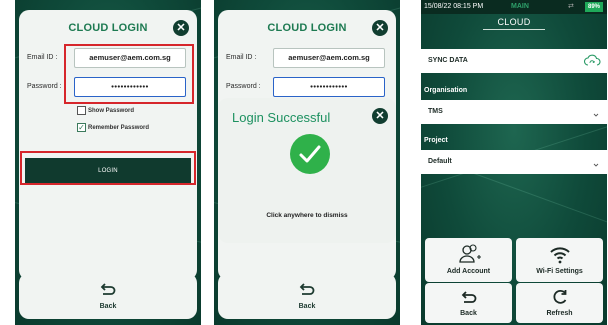 The width and height of the screenshot is (608, 325). Describe the element at coordinates (594, 7) in the screenshot. I see `battery-badge: 89%` at that location.